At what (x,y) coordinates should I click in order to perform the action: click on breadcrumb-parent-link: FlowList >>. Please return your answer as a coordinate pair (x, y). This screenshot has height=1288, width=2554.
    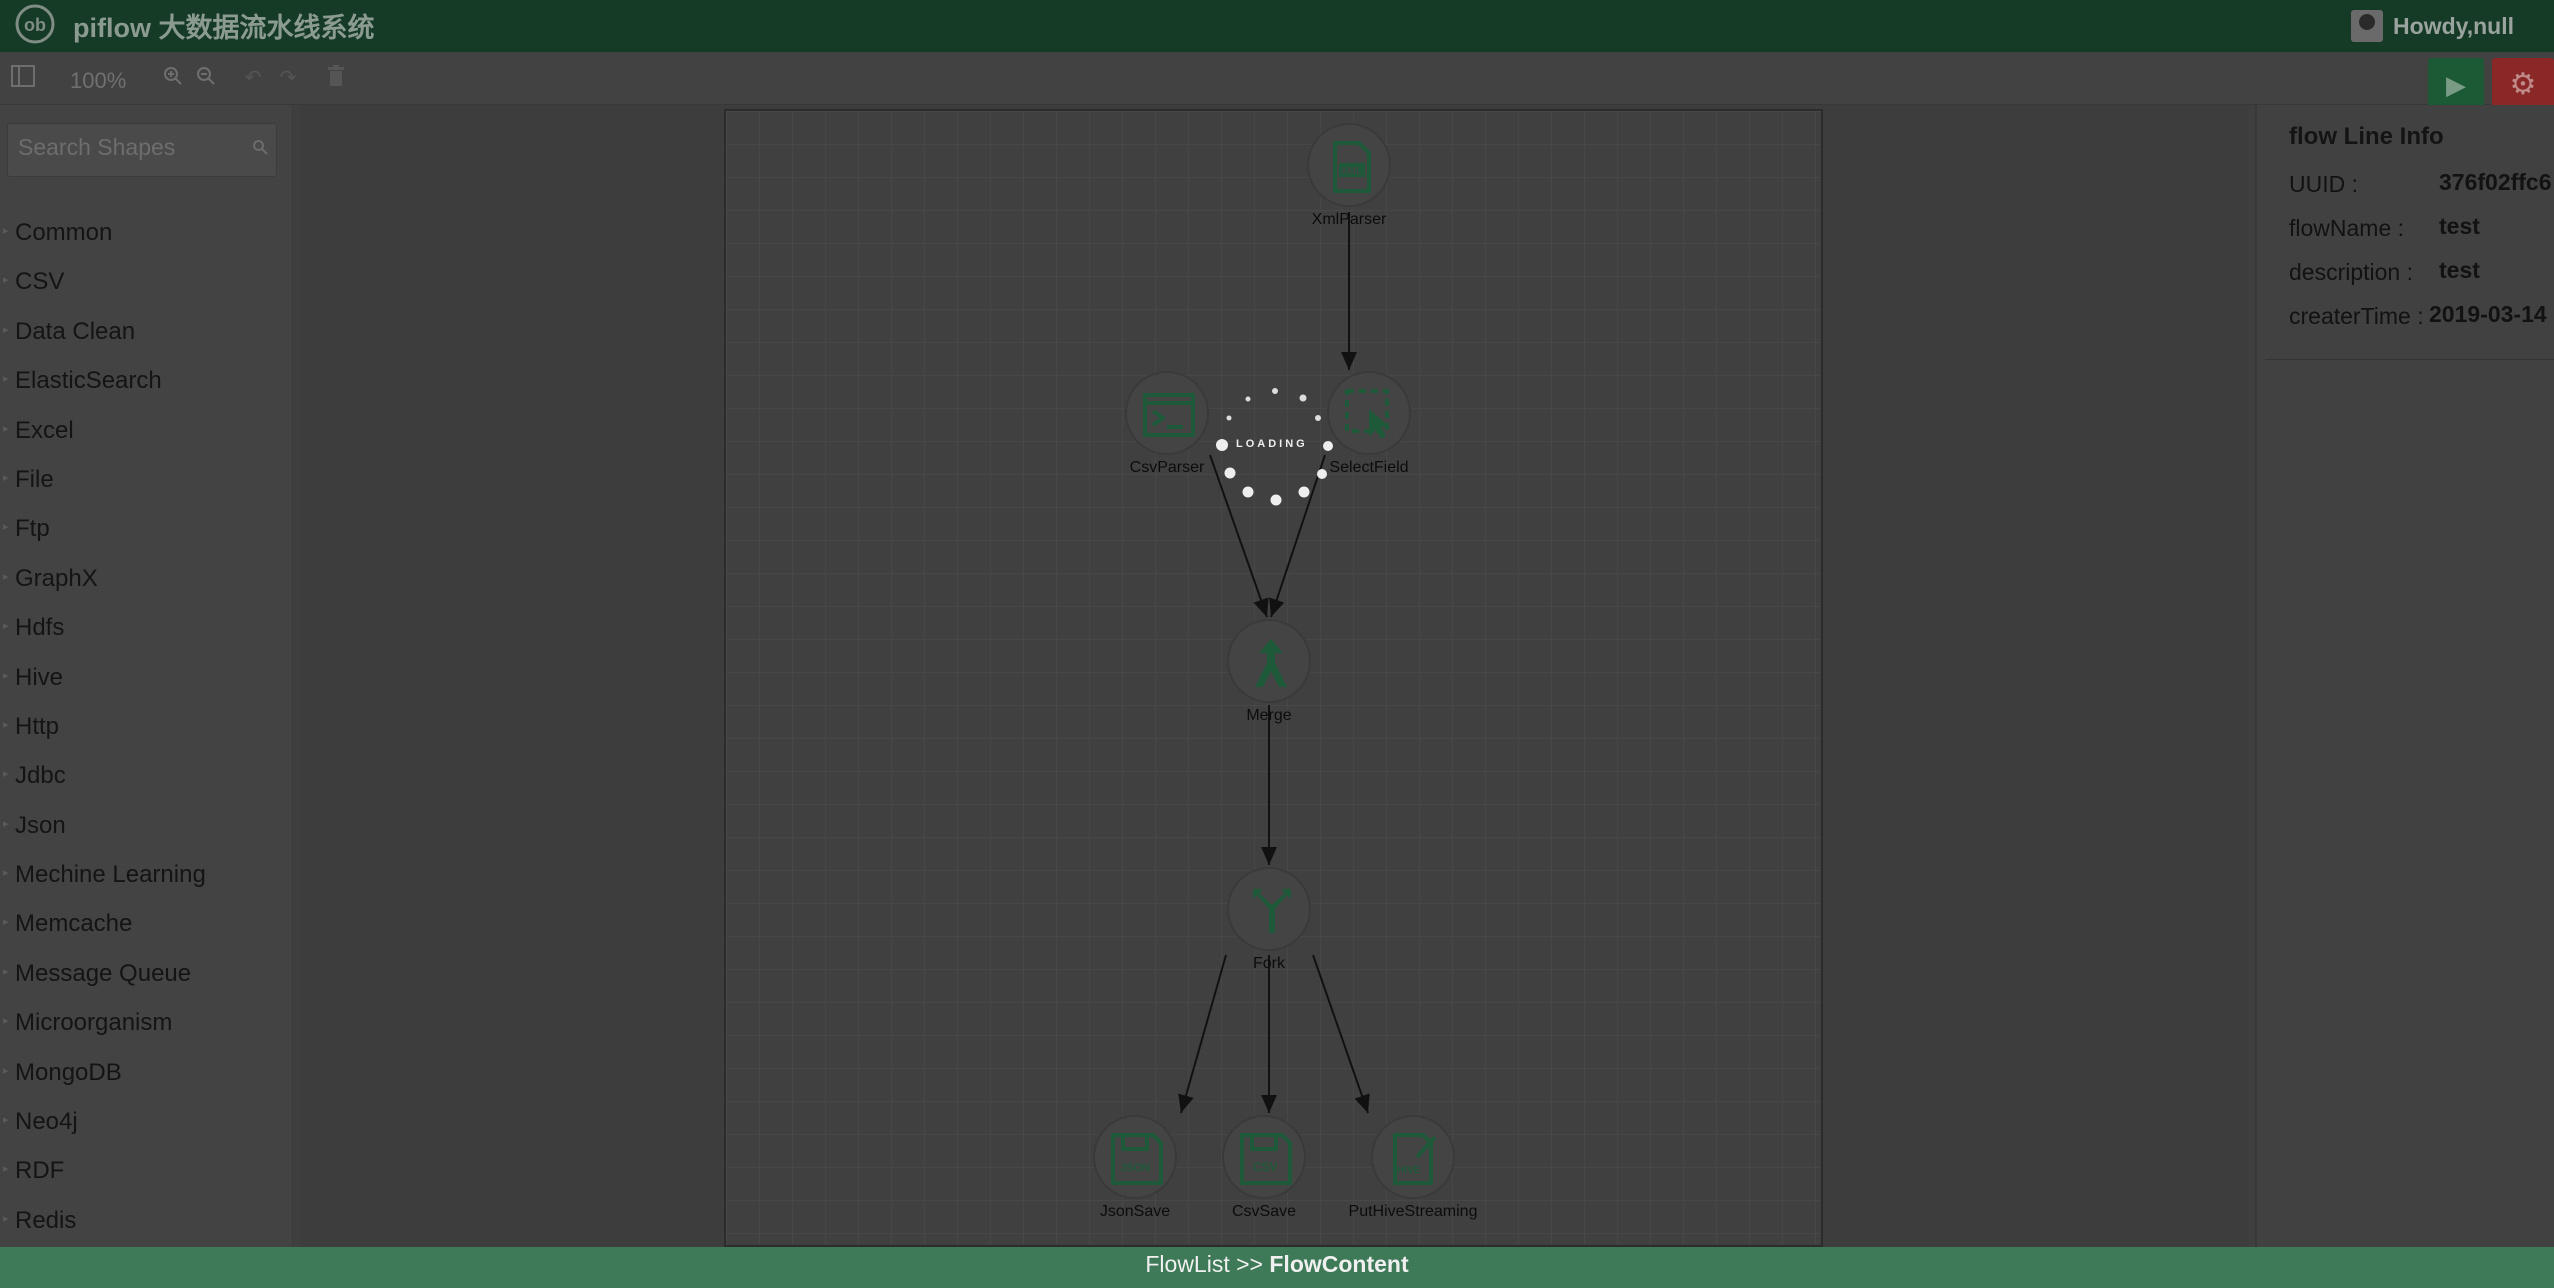
    Looking at the image, I should click on (1207, 1264).